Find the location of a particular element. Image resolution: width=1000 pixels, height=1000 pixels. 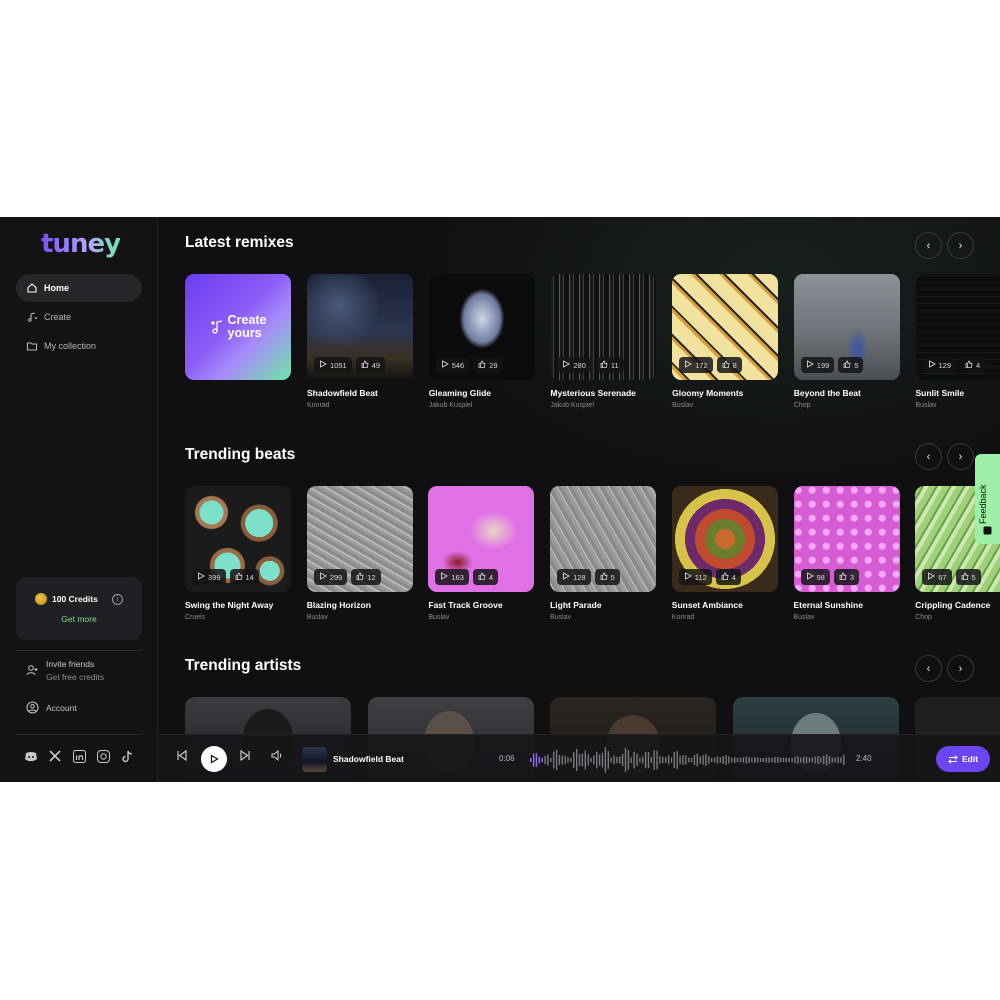

now-playing-title: Shadowfield Beat is located at coordinates (368, 759).